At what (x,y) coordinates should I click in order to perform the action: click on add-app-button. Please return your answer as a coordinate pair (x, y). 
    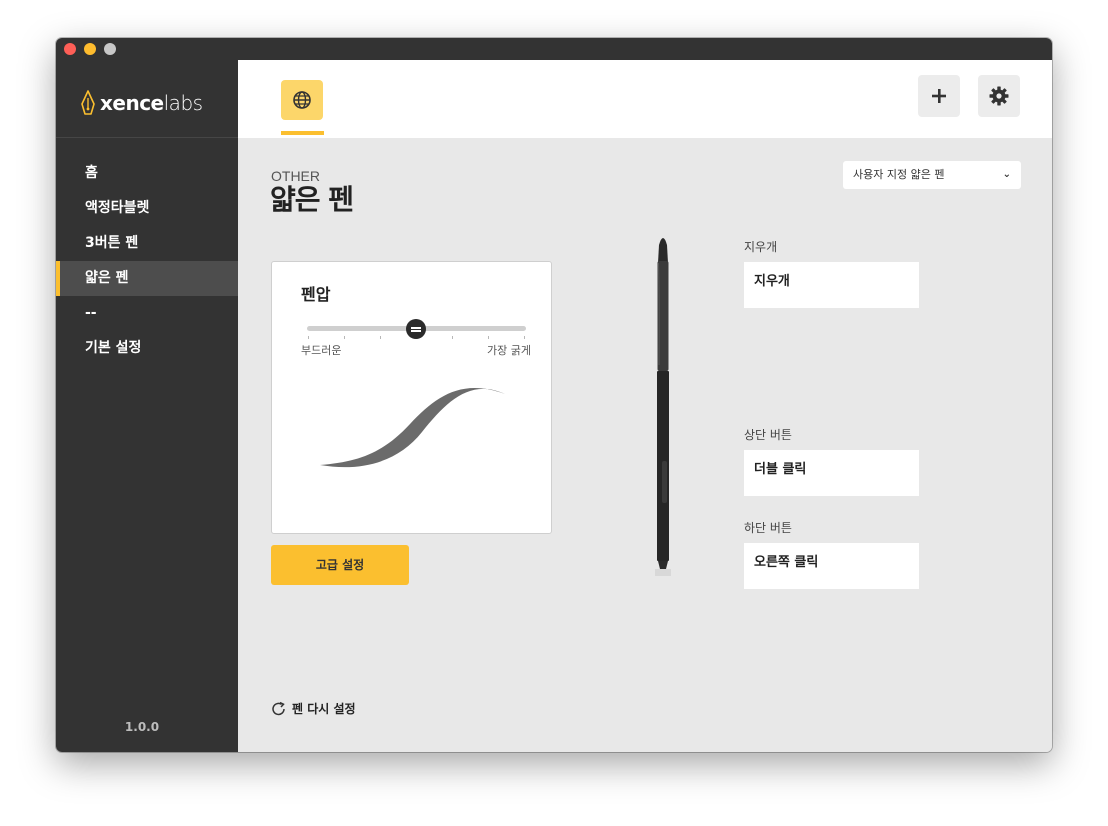
    Looking at the image, I should click on (939, 96).